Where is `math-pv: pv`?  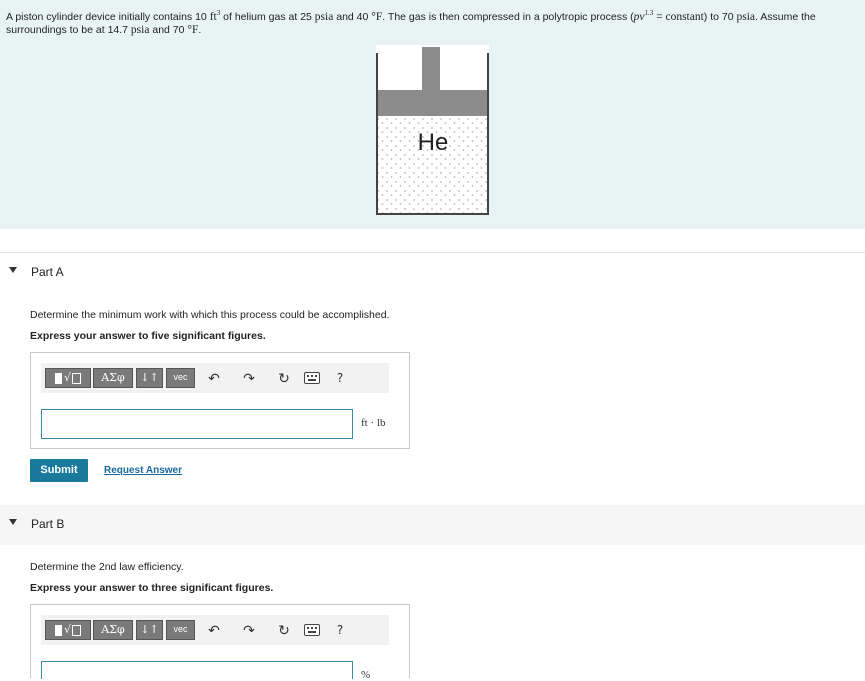
math-pv: pv is located at coordinates (639, 16).